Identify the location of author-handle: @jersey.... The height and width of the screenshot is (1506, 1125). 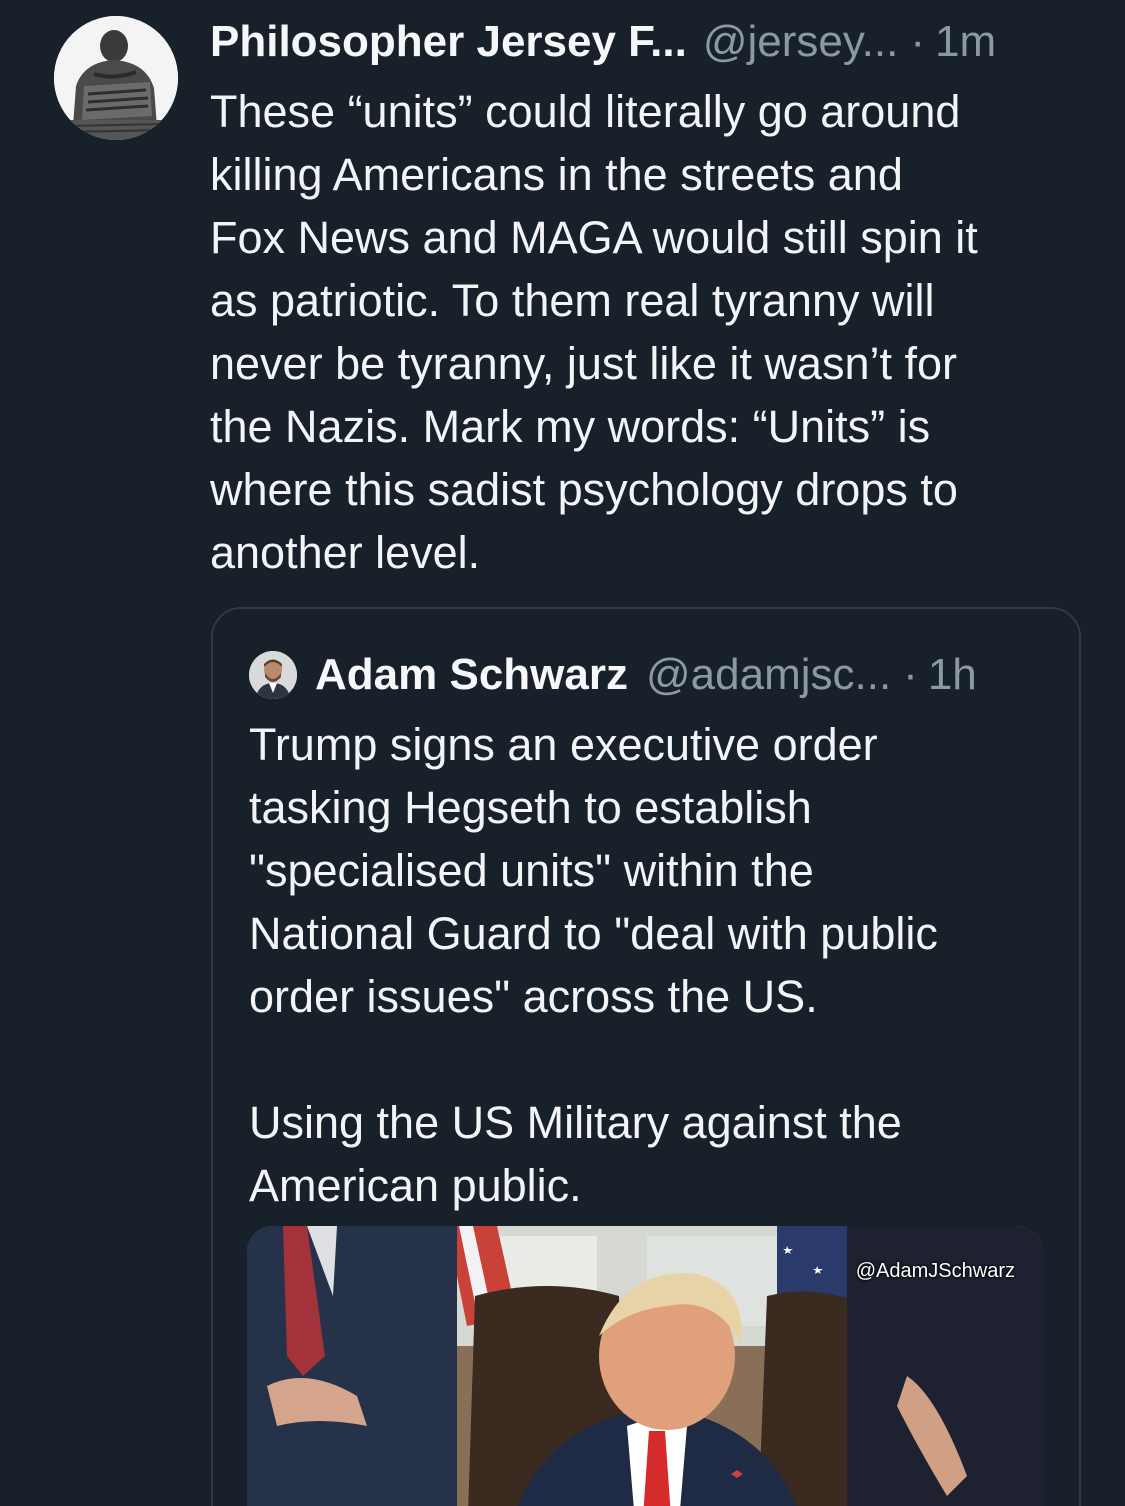
(800, 42).